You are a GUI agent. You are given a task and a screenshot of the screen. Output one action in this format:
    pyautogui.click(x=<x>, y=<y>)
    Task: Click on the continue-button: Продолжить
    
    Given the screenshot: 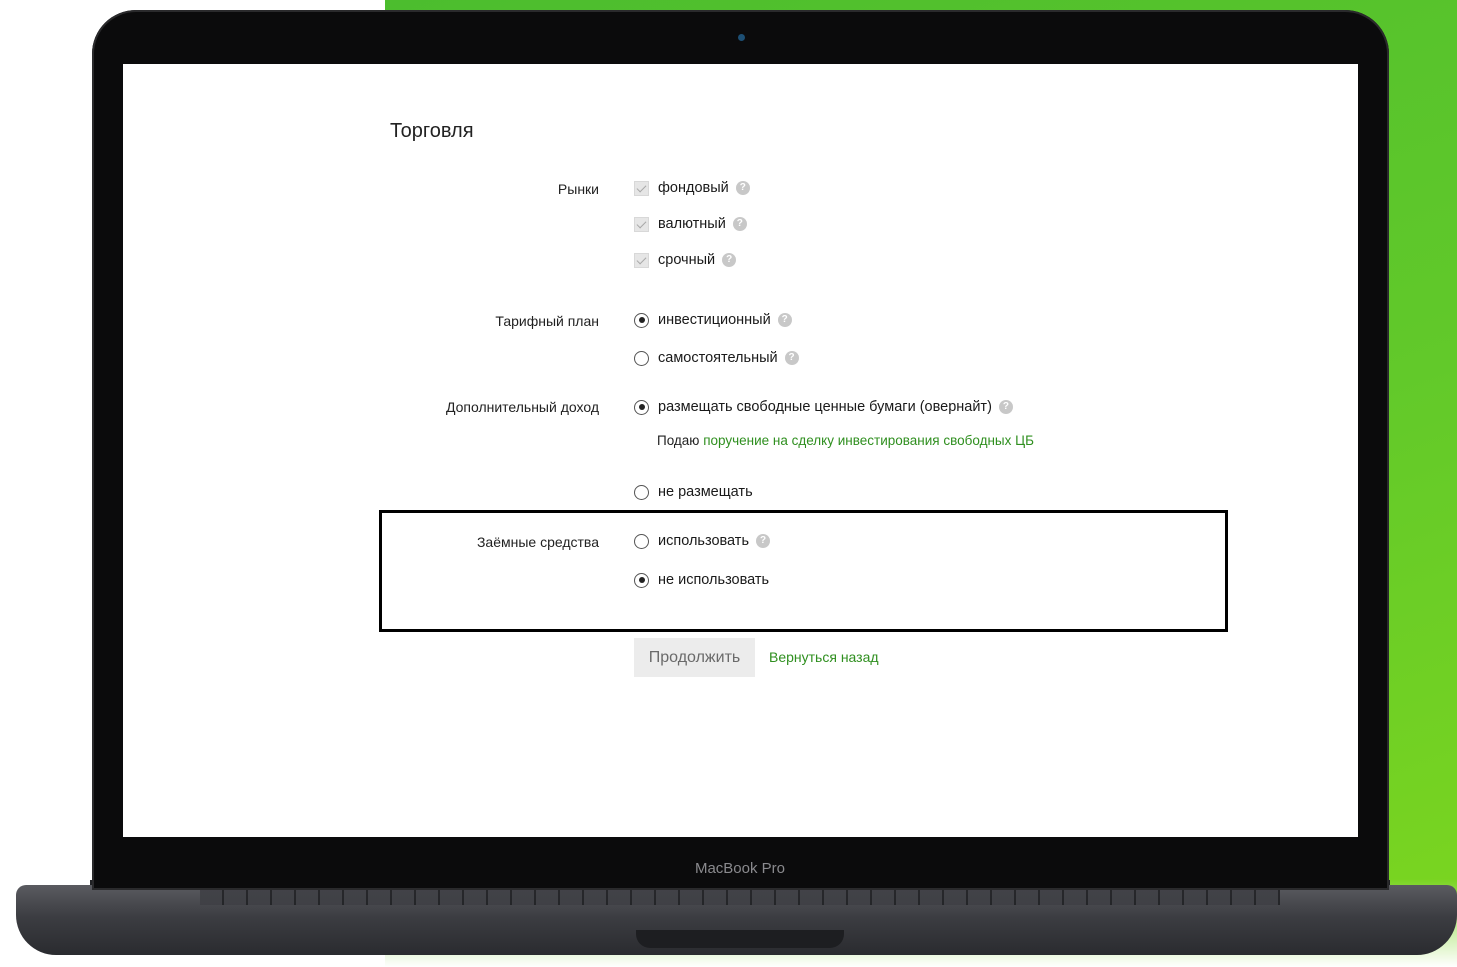 What is the action you would take?
    pyautogui.click(x=694, y=657)
    